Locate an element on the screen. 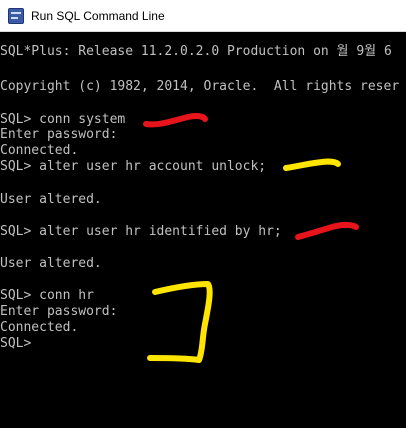 The height and width of the screenshot is (428, 406). console-line: SQL> alter user hr identified by hr; is located at coordinates (141, 231).